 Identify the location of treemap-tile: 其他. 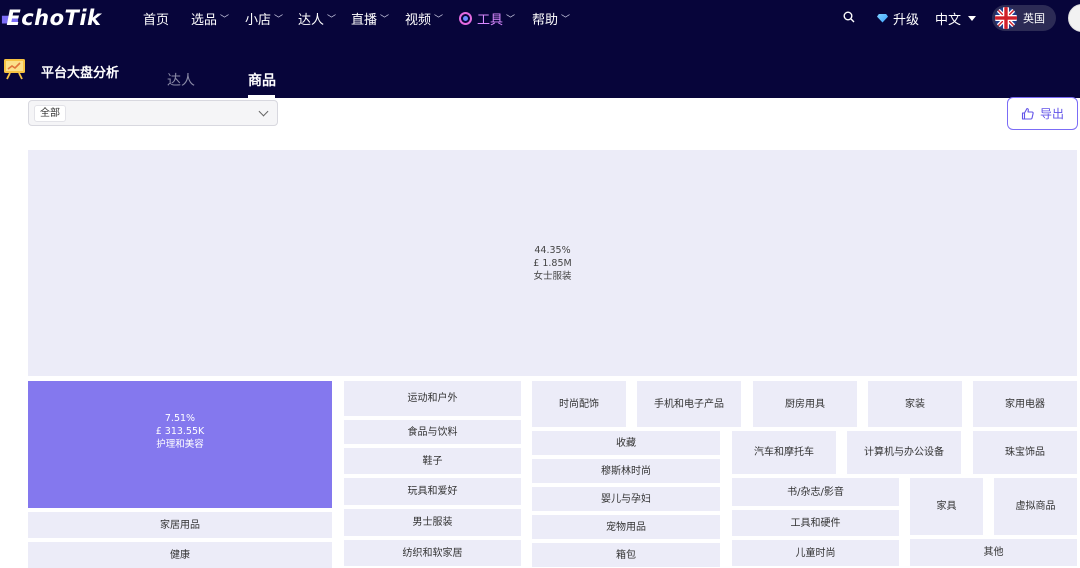
(993, 552).